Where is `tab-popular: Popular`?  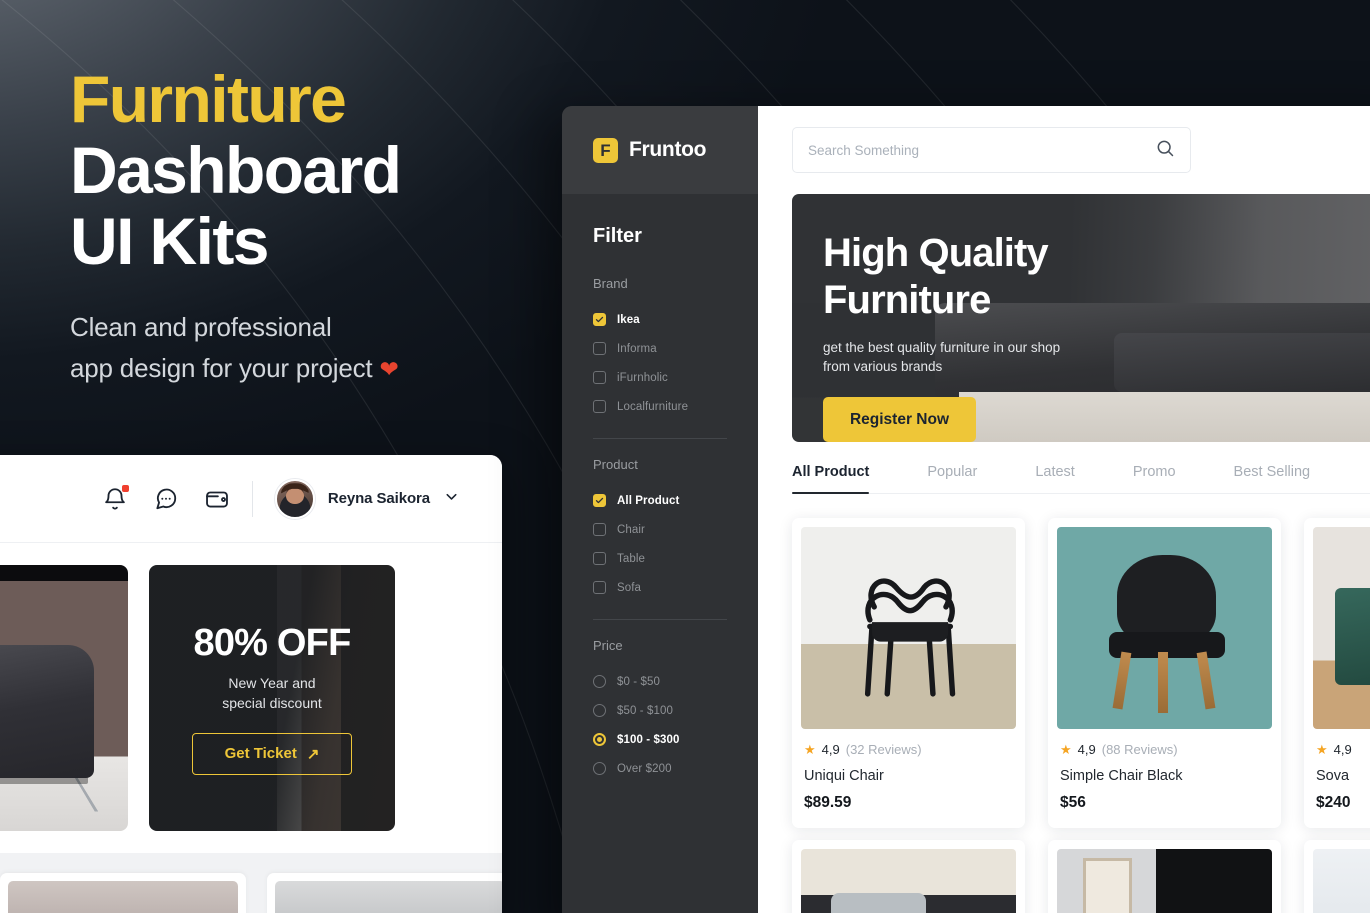
tab-popular: Popular is located at coordinates (952, 478).